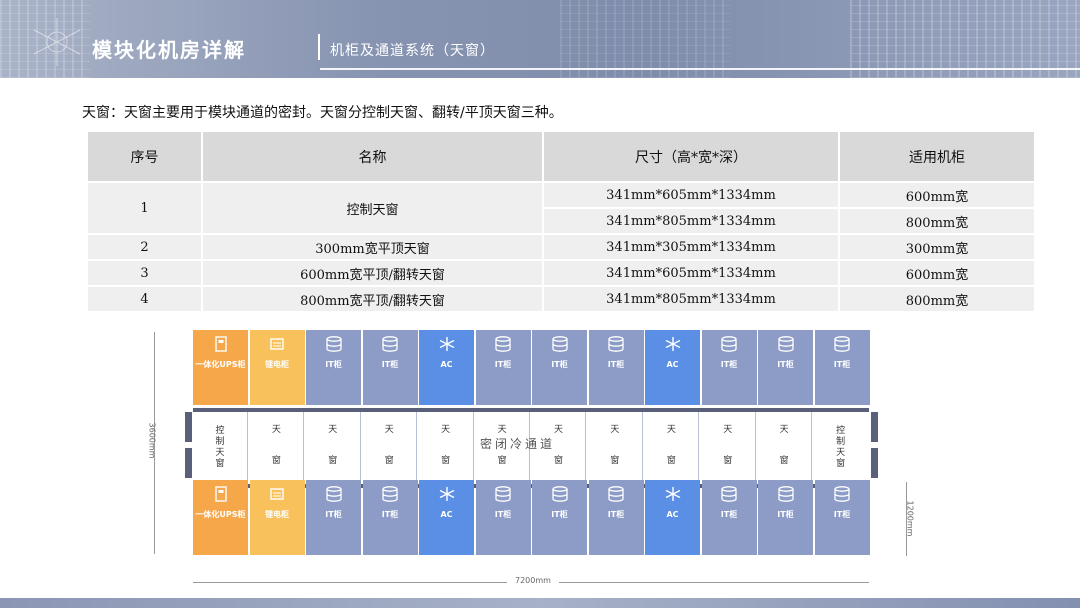 Image resolution: width=1080 pixels, height=608 pixels. Describe the element at coordinates (322, 113) in the screenshot. I see `intro-text: 天窗：天窗主要用于模块通道的密封。天窗分控制天窗、翻转/平顶天窗三种。` at that location.